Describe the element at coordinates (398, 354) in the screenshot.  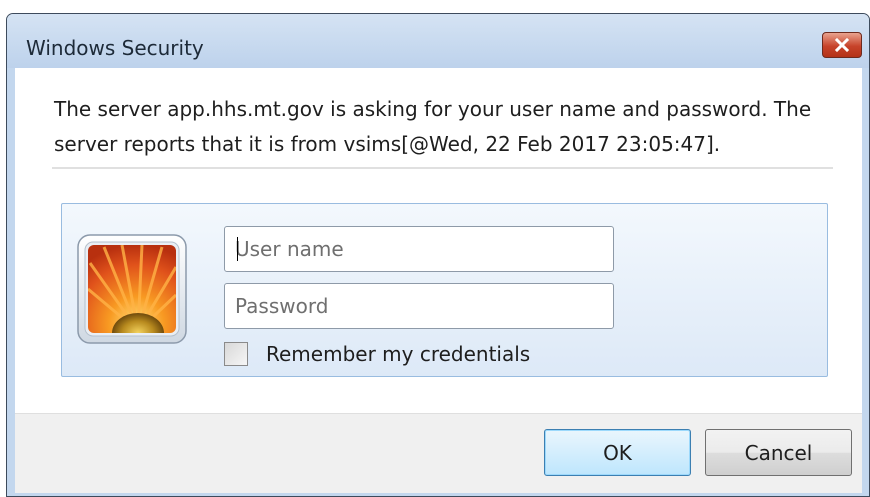
I see `remember-label: Remember my credentials` at that location.